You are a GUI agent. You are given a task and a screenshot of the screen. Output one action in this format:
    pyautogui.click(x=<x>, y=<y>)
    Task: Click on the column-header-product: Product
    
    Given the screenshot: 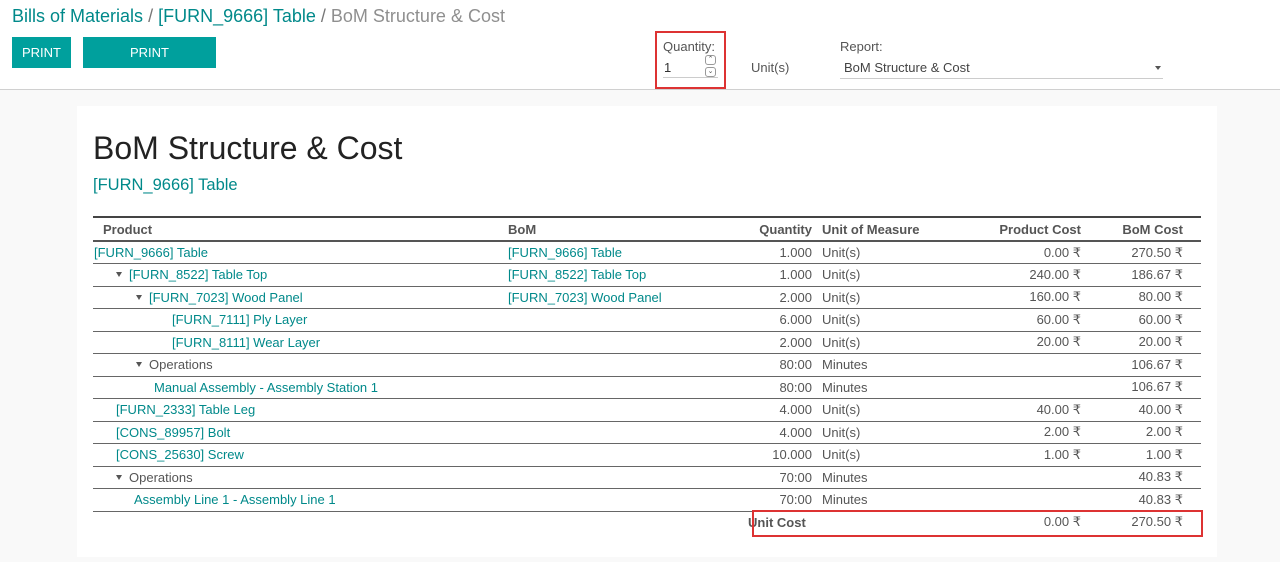 What is the action you would take?
    pyautogui.click(x=298, y=229)
    